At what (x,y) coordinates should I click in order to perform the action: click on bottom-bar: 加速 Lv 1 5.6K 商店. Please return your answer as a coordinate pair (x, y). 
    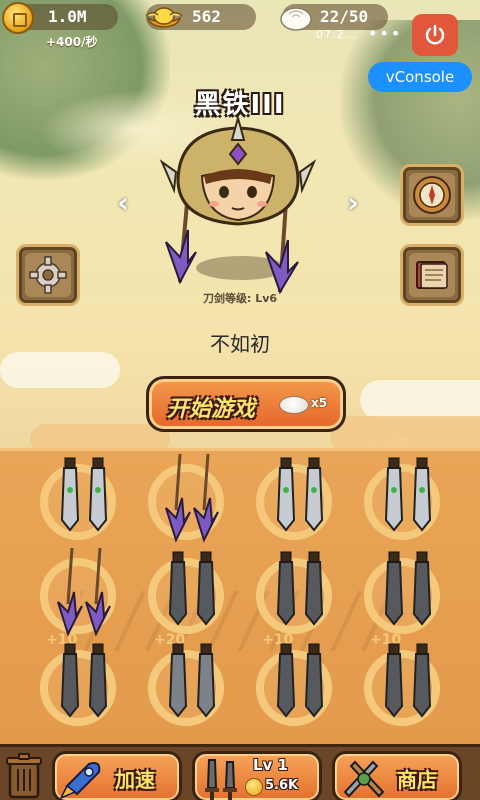
    Looking at the image, I should click on (240, 772).